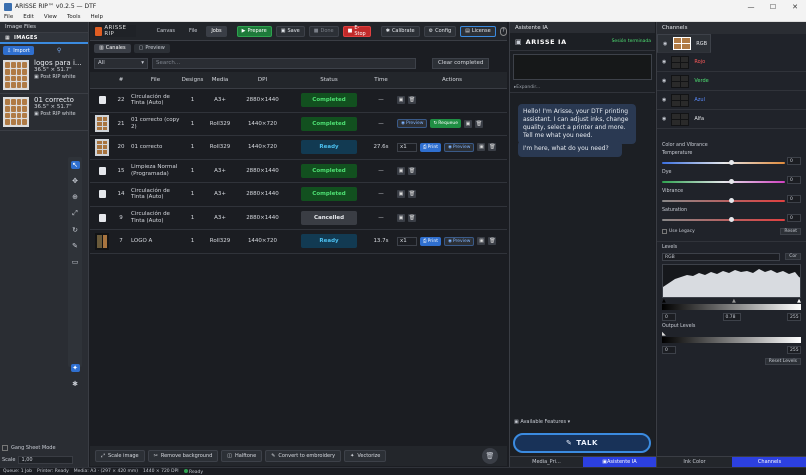  What do you see at coordinates (782, 361) in the screenshot?
I see `reset-levels-button: Reset Levels` at bounding box center [782, 361].